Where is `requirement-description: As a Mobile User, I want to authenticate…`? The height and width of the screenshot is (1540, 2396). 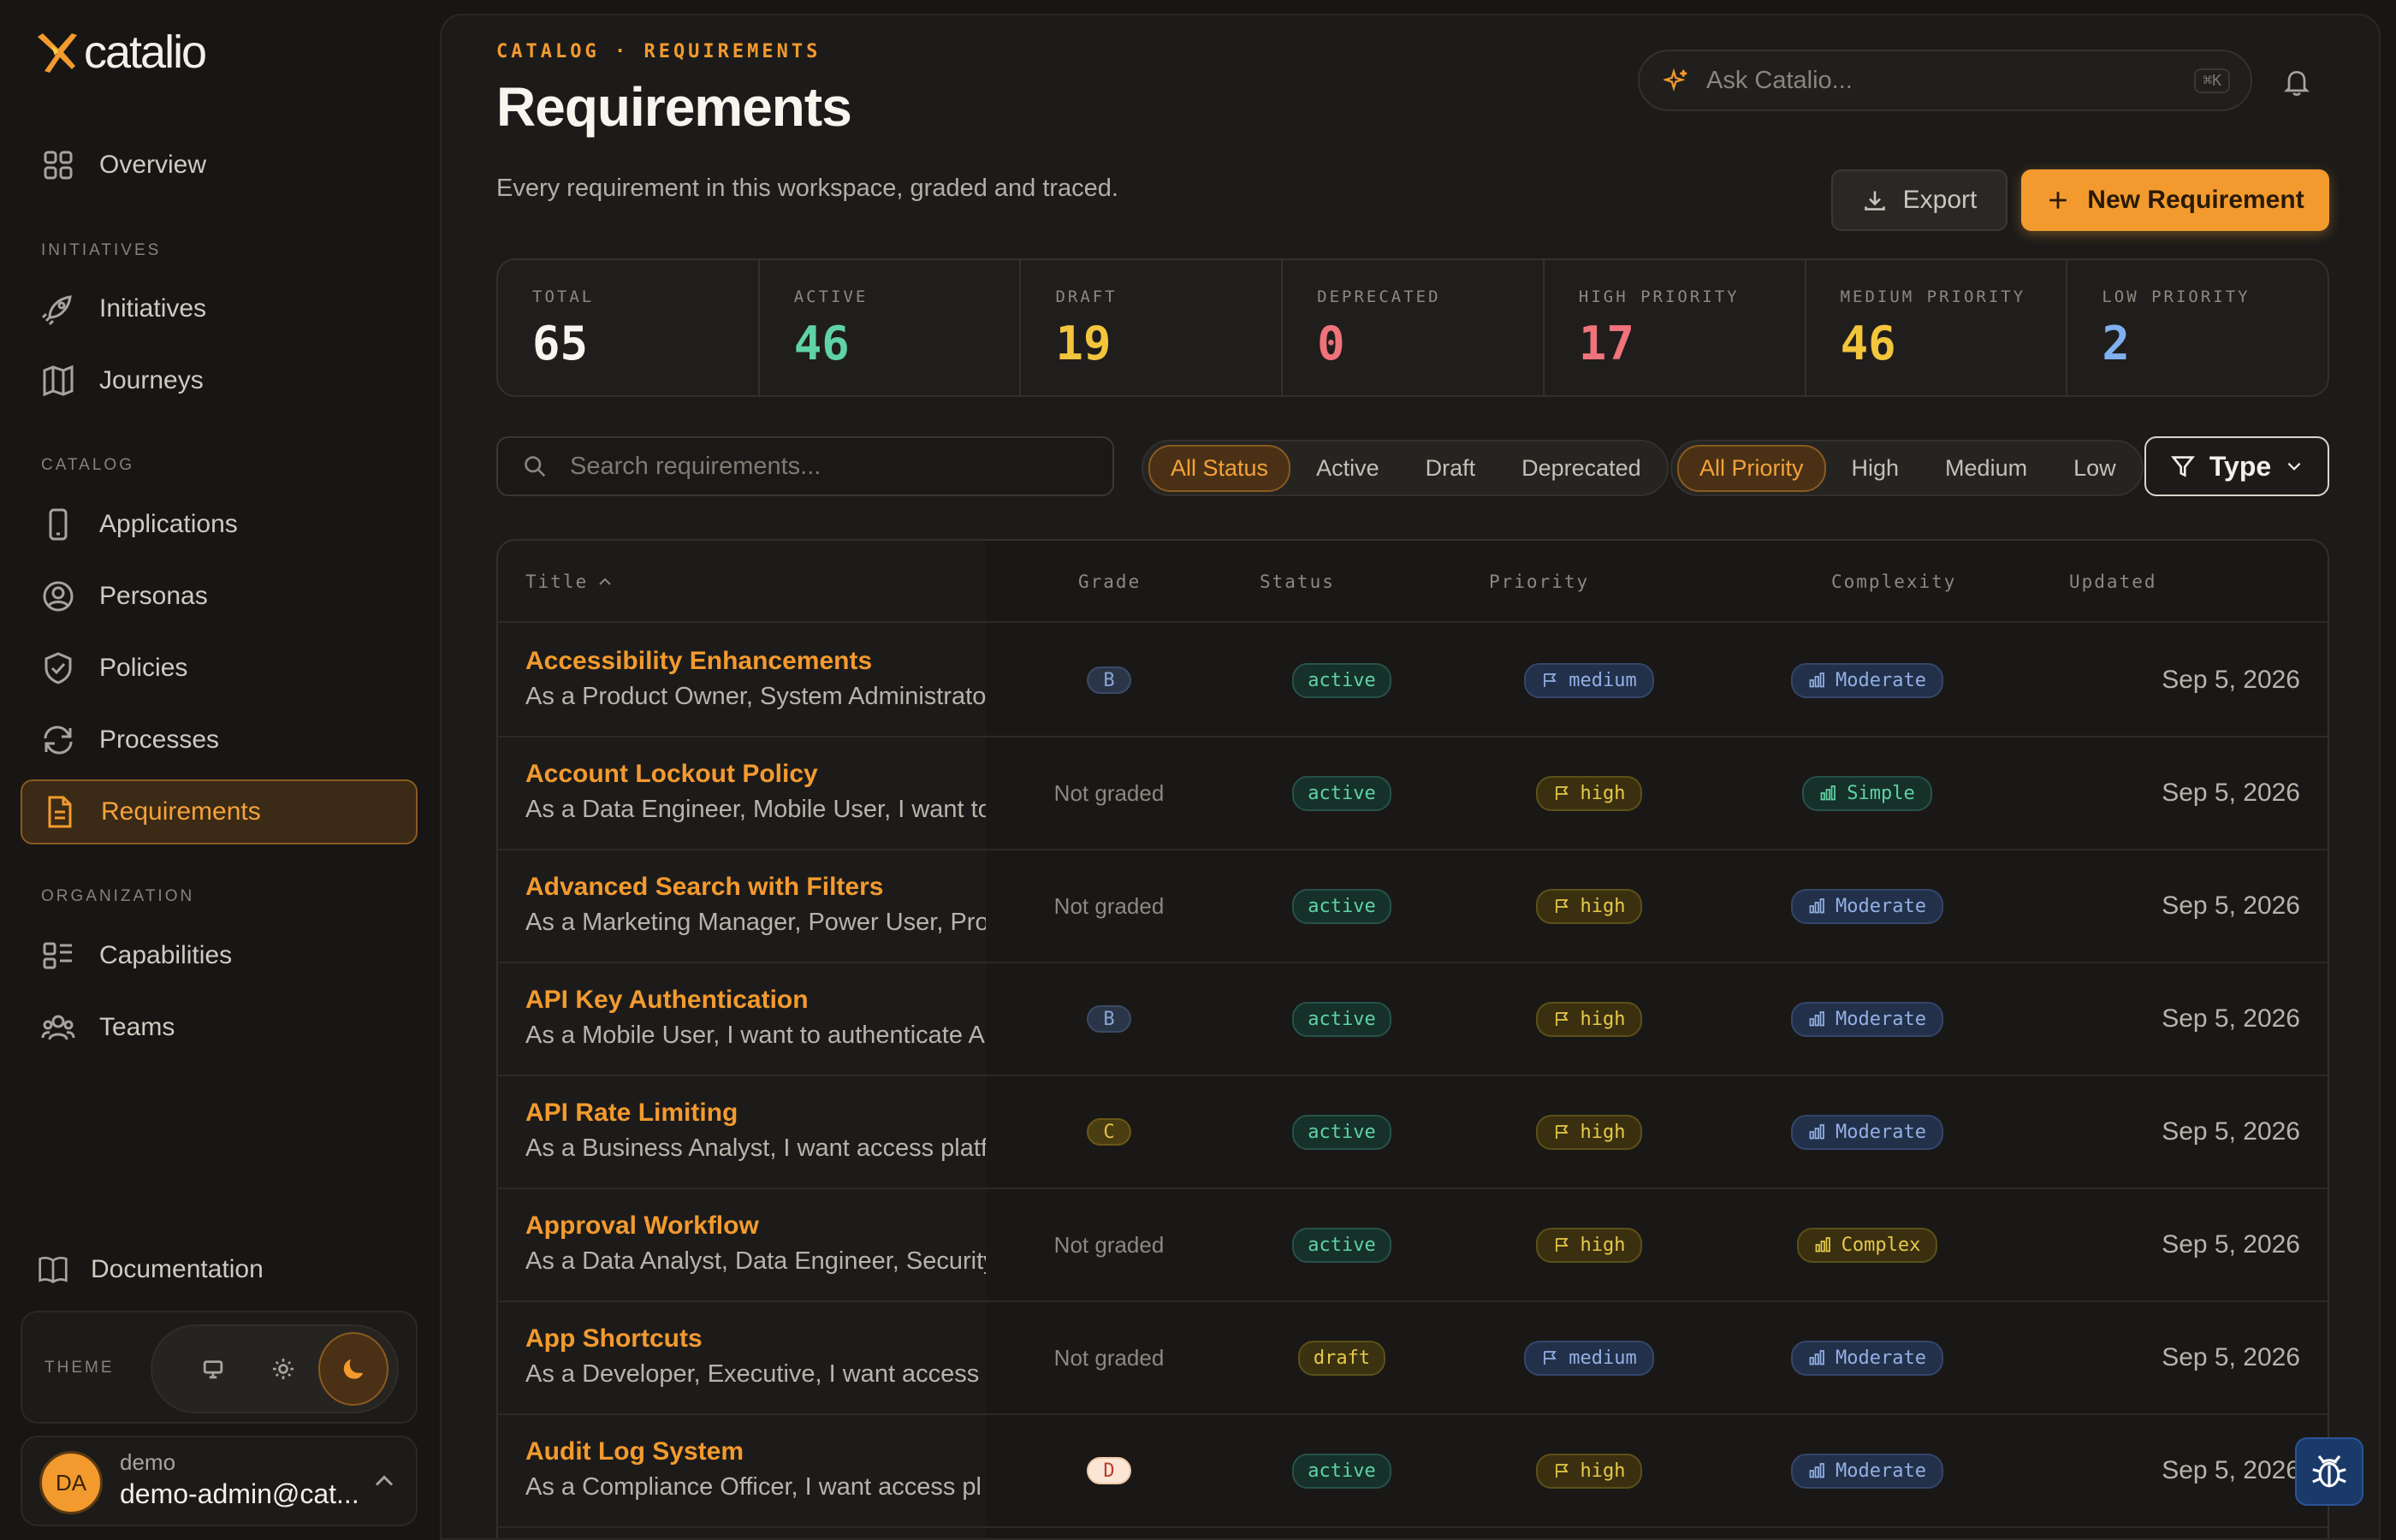
requirement-description: As a Mobile User, I want to authenticate… is located at coordinates (756, 1035).